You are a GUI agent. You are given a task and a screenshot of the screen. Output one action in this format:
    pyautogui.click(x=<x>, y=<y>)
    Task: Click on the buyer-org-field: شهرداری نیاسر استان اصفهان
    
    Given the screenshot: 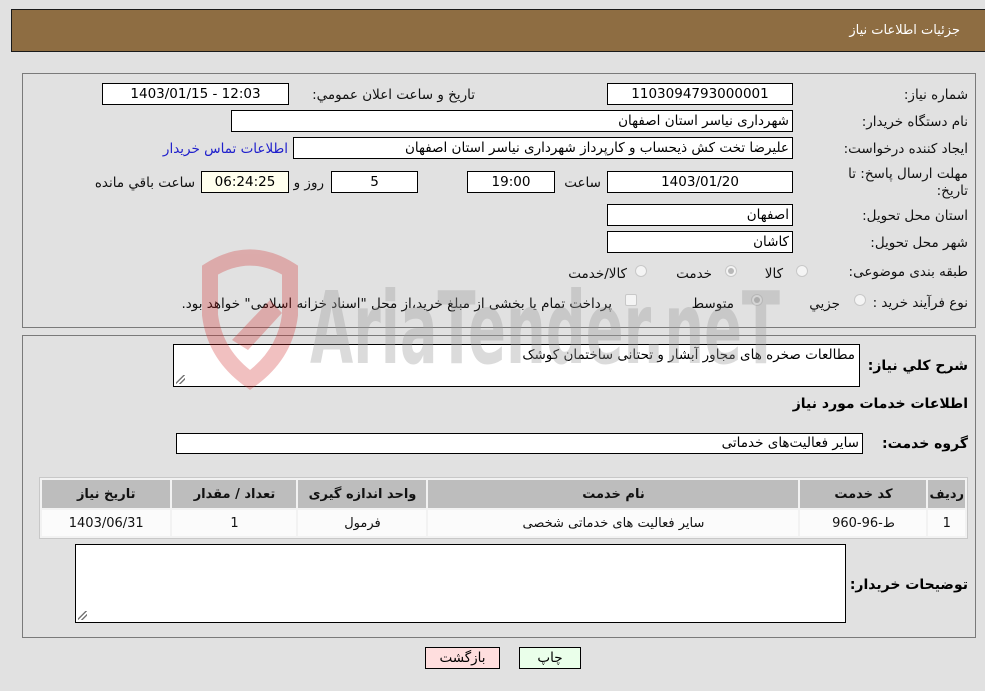 What is the action you would take?
    pyautogui.click(x=512, y=121)
    